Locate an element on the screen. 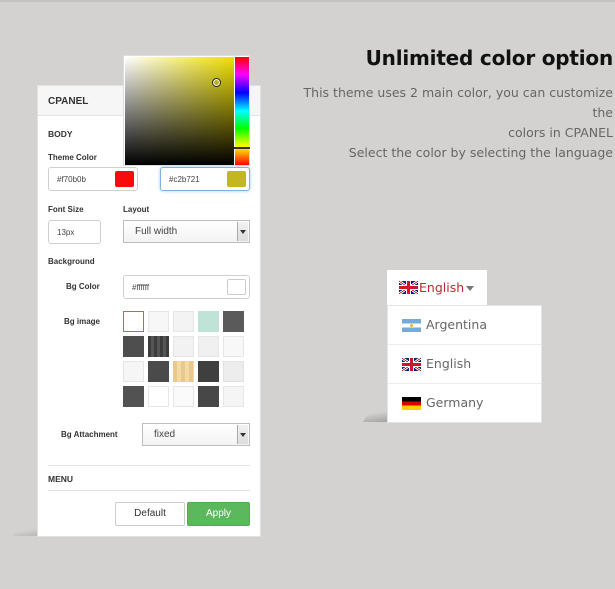  theme-color-2-input: #c2b721 is located at coordinates (205, 179).